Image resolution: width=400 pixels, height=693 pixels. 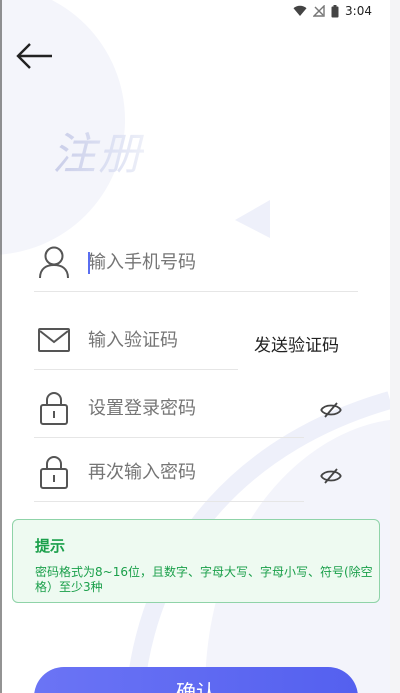 What do you see at coordinates (204, 579) in the screenshot?
I see `tip-text: 密码格式为8~16位，且数字、字母大写、字母小写、符号(除空格）至少3种` at bounding box center [204, 579].